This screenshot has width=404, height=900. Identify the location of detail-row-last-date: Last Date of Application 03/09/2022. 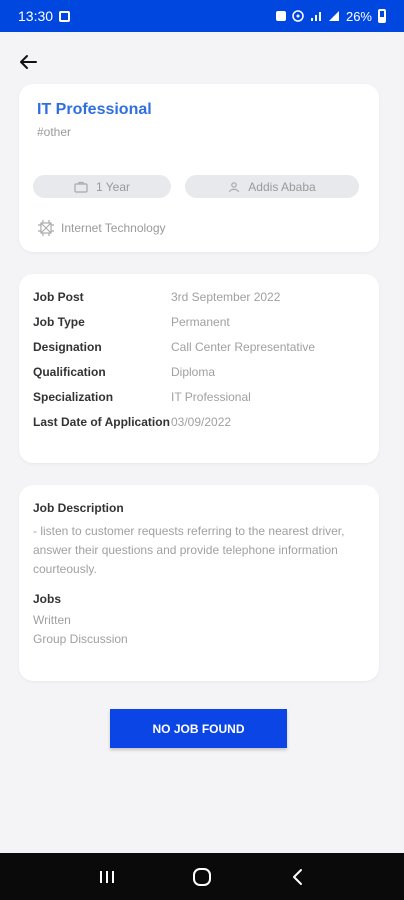
(174, 431).